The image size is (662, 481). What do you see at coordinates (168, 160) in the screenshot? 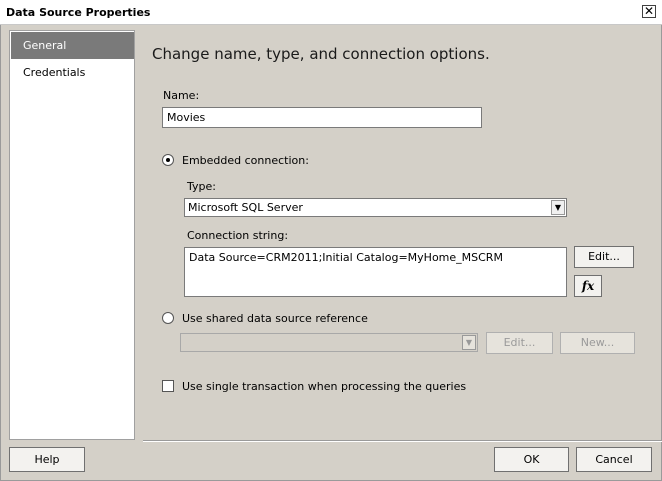
I see `embedded-connection-radio` at bounding box center [168, 160].